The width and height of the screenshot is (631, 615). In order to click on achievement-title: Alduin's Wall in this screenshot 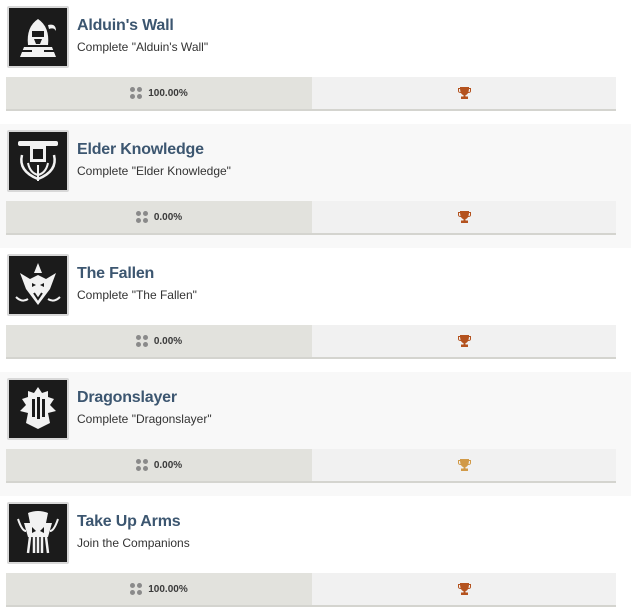, I will do `click(125, 25)`.